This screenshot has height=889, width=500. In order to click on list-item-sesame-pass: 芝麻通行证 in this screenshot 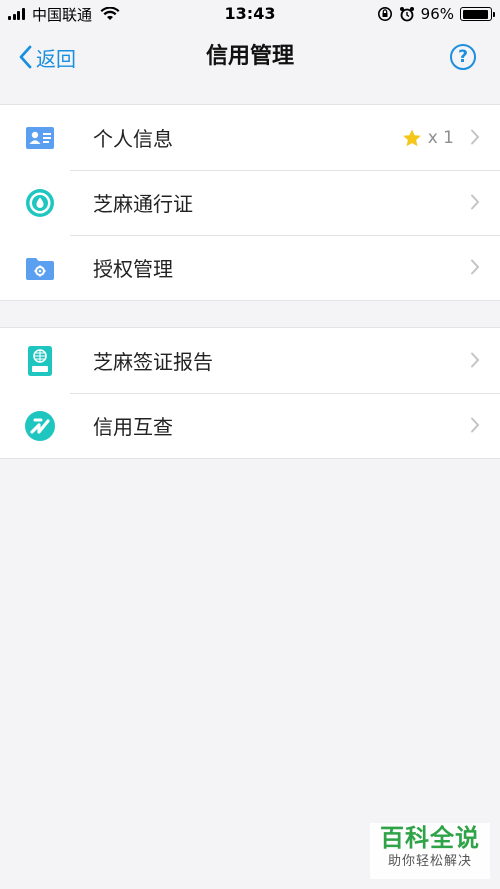, I will do `click(250, 202)`.